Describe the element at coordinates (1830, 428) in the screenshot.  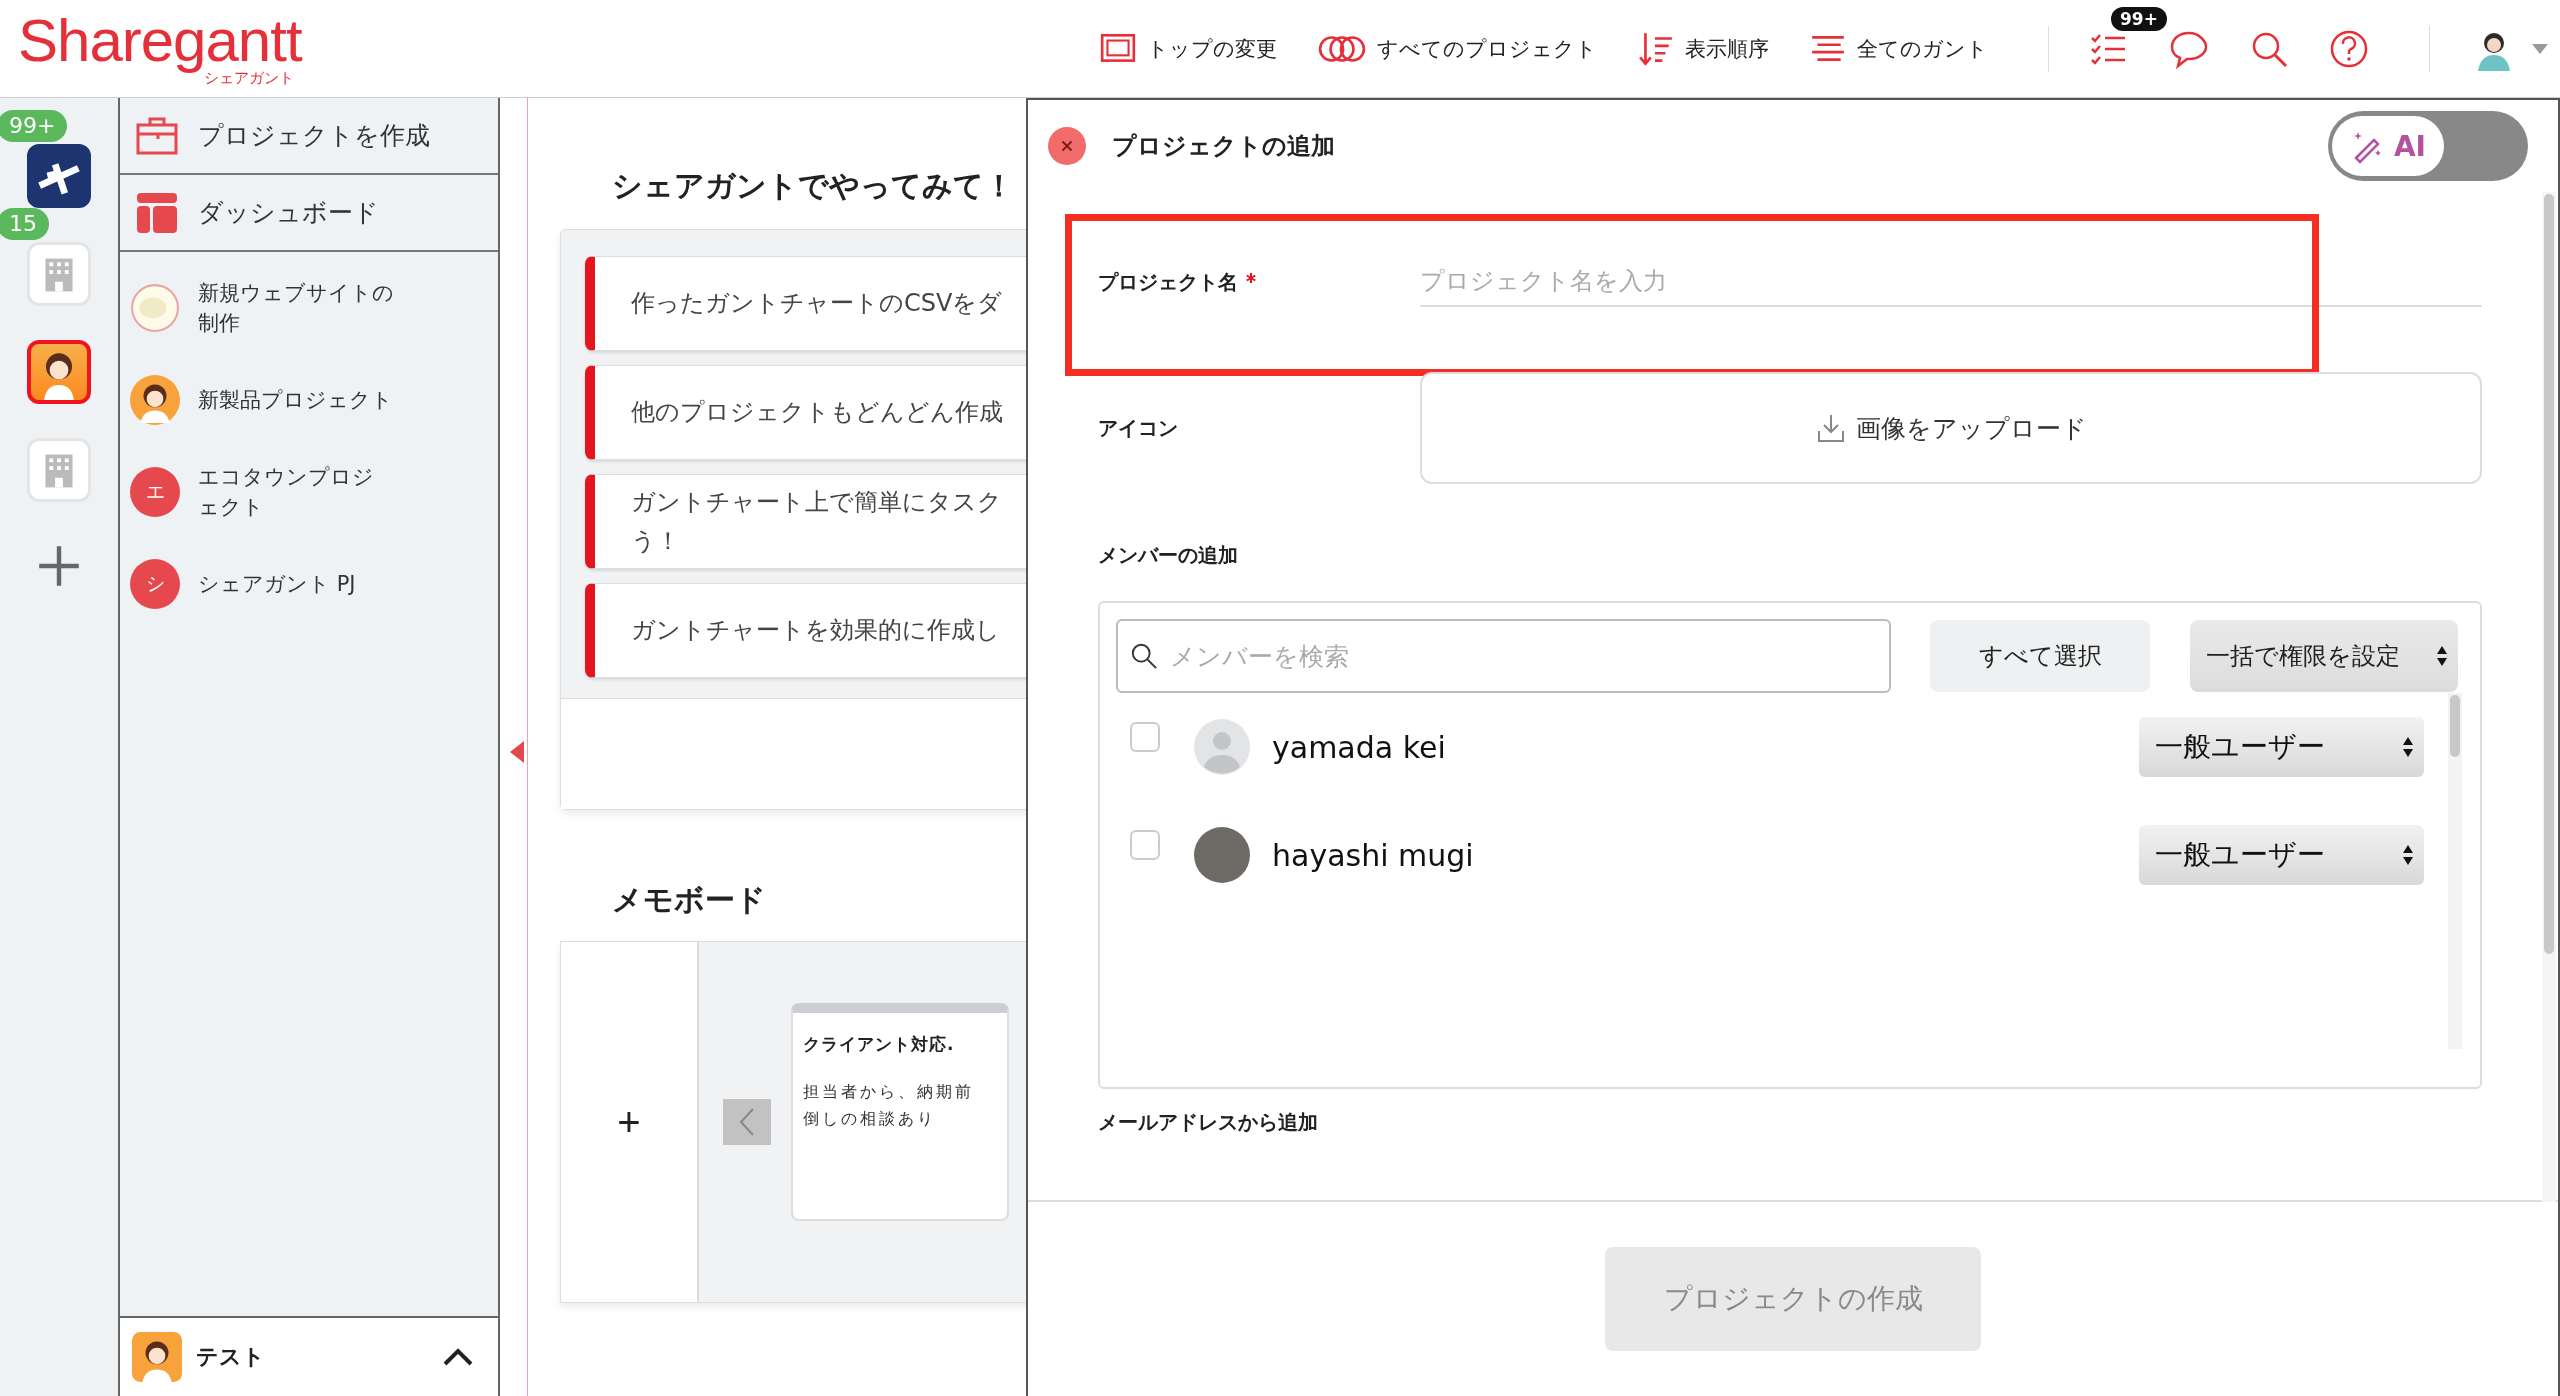
I see `download-icon` at that location.